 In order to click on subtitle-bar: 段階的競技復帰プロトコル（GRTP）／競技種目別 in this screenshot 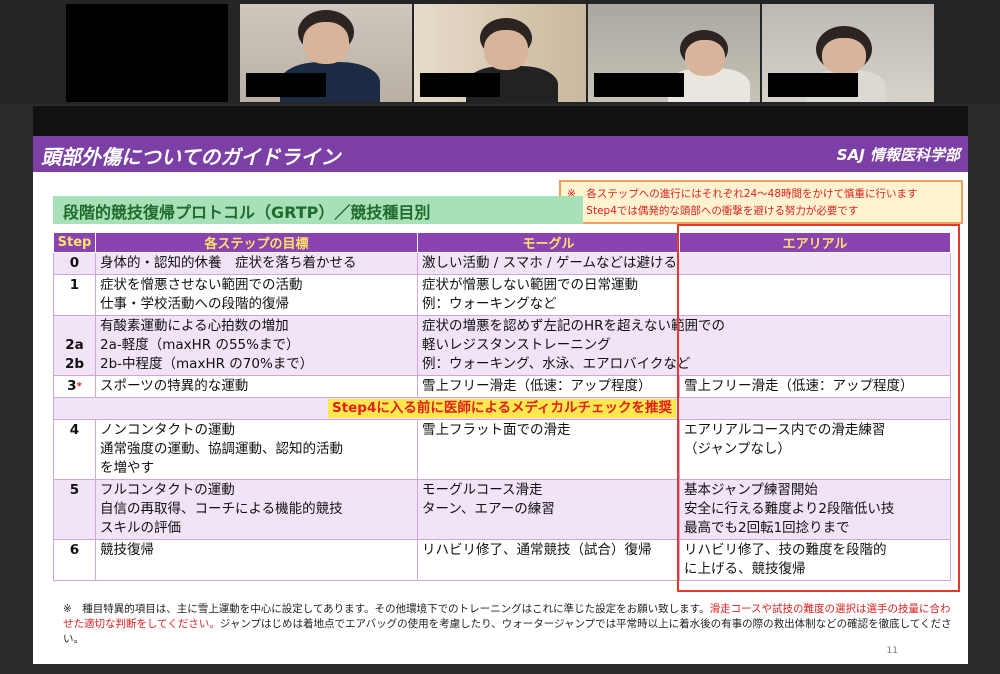, I will do `click(318, 210)`.